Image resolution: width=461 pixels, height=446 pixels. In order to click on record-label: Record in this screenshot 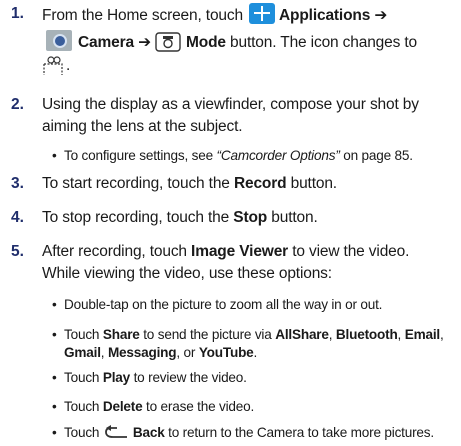, I will do `click(260, 183)`.